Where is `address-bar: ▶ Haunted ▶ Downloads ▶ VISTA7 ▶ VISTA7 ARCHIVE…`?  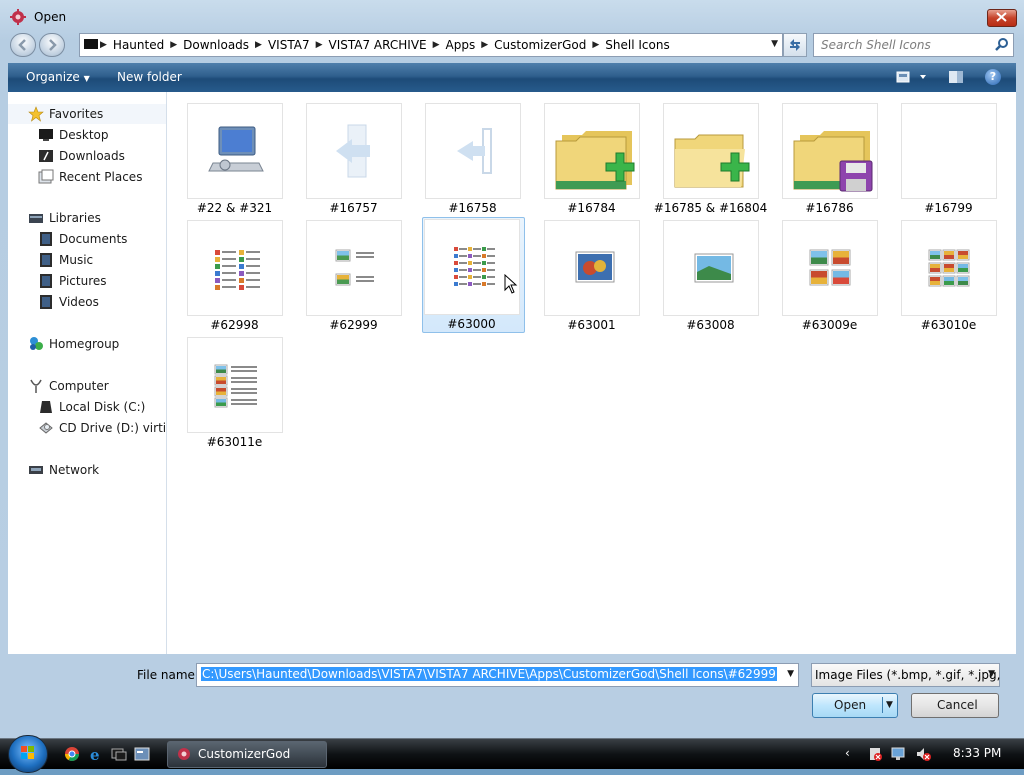 address-bar: ▶ Haunted ▶ Downloads ▶ VISTA7 ▶ VISTA7 ARCHIVE… is located at coordinates (431, 45).